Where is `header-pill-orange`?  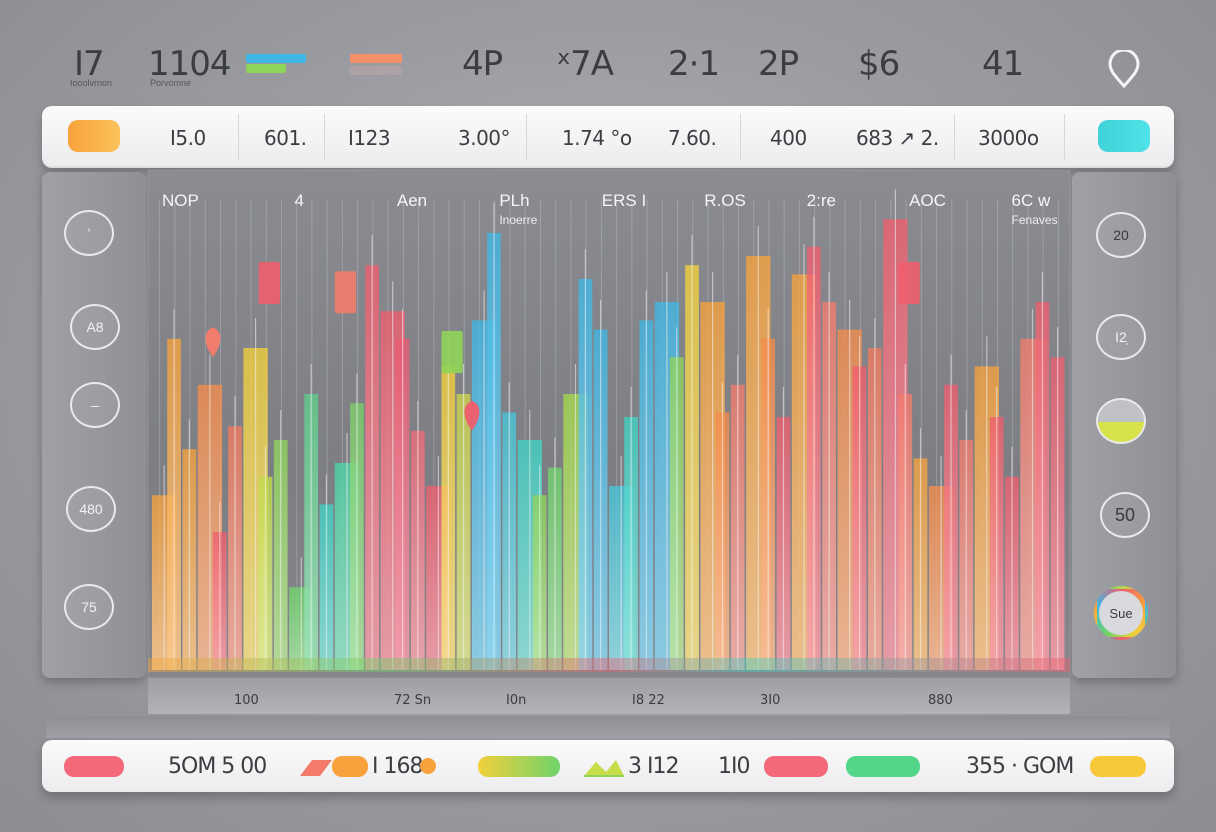
header-pill-orange is located at coordinates (94, 136).